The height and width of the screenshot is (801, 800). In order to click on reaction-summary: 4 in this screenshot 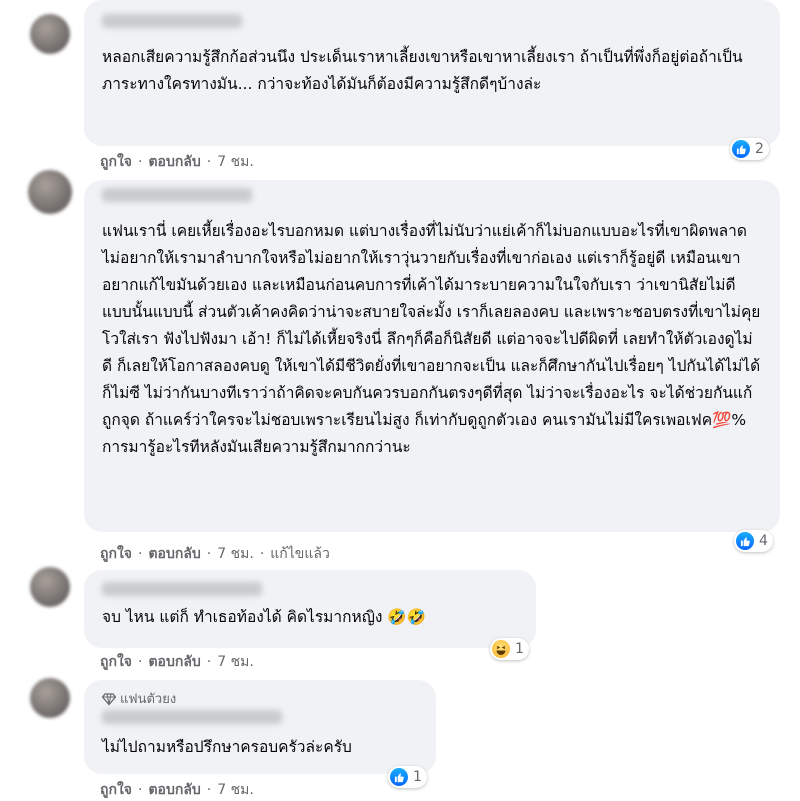, I will do `click(753, 541)`.